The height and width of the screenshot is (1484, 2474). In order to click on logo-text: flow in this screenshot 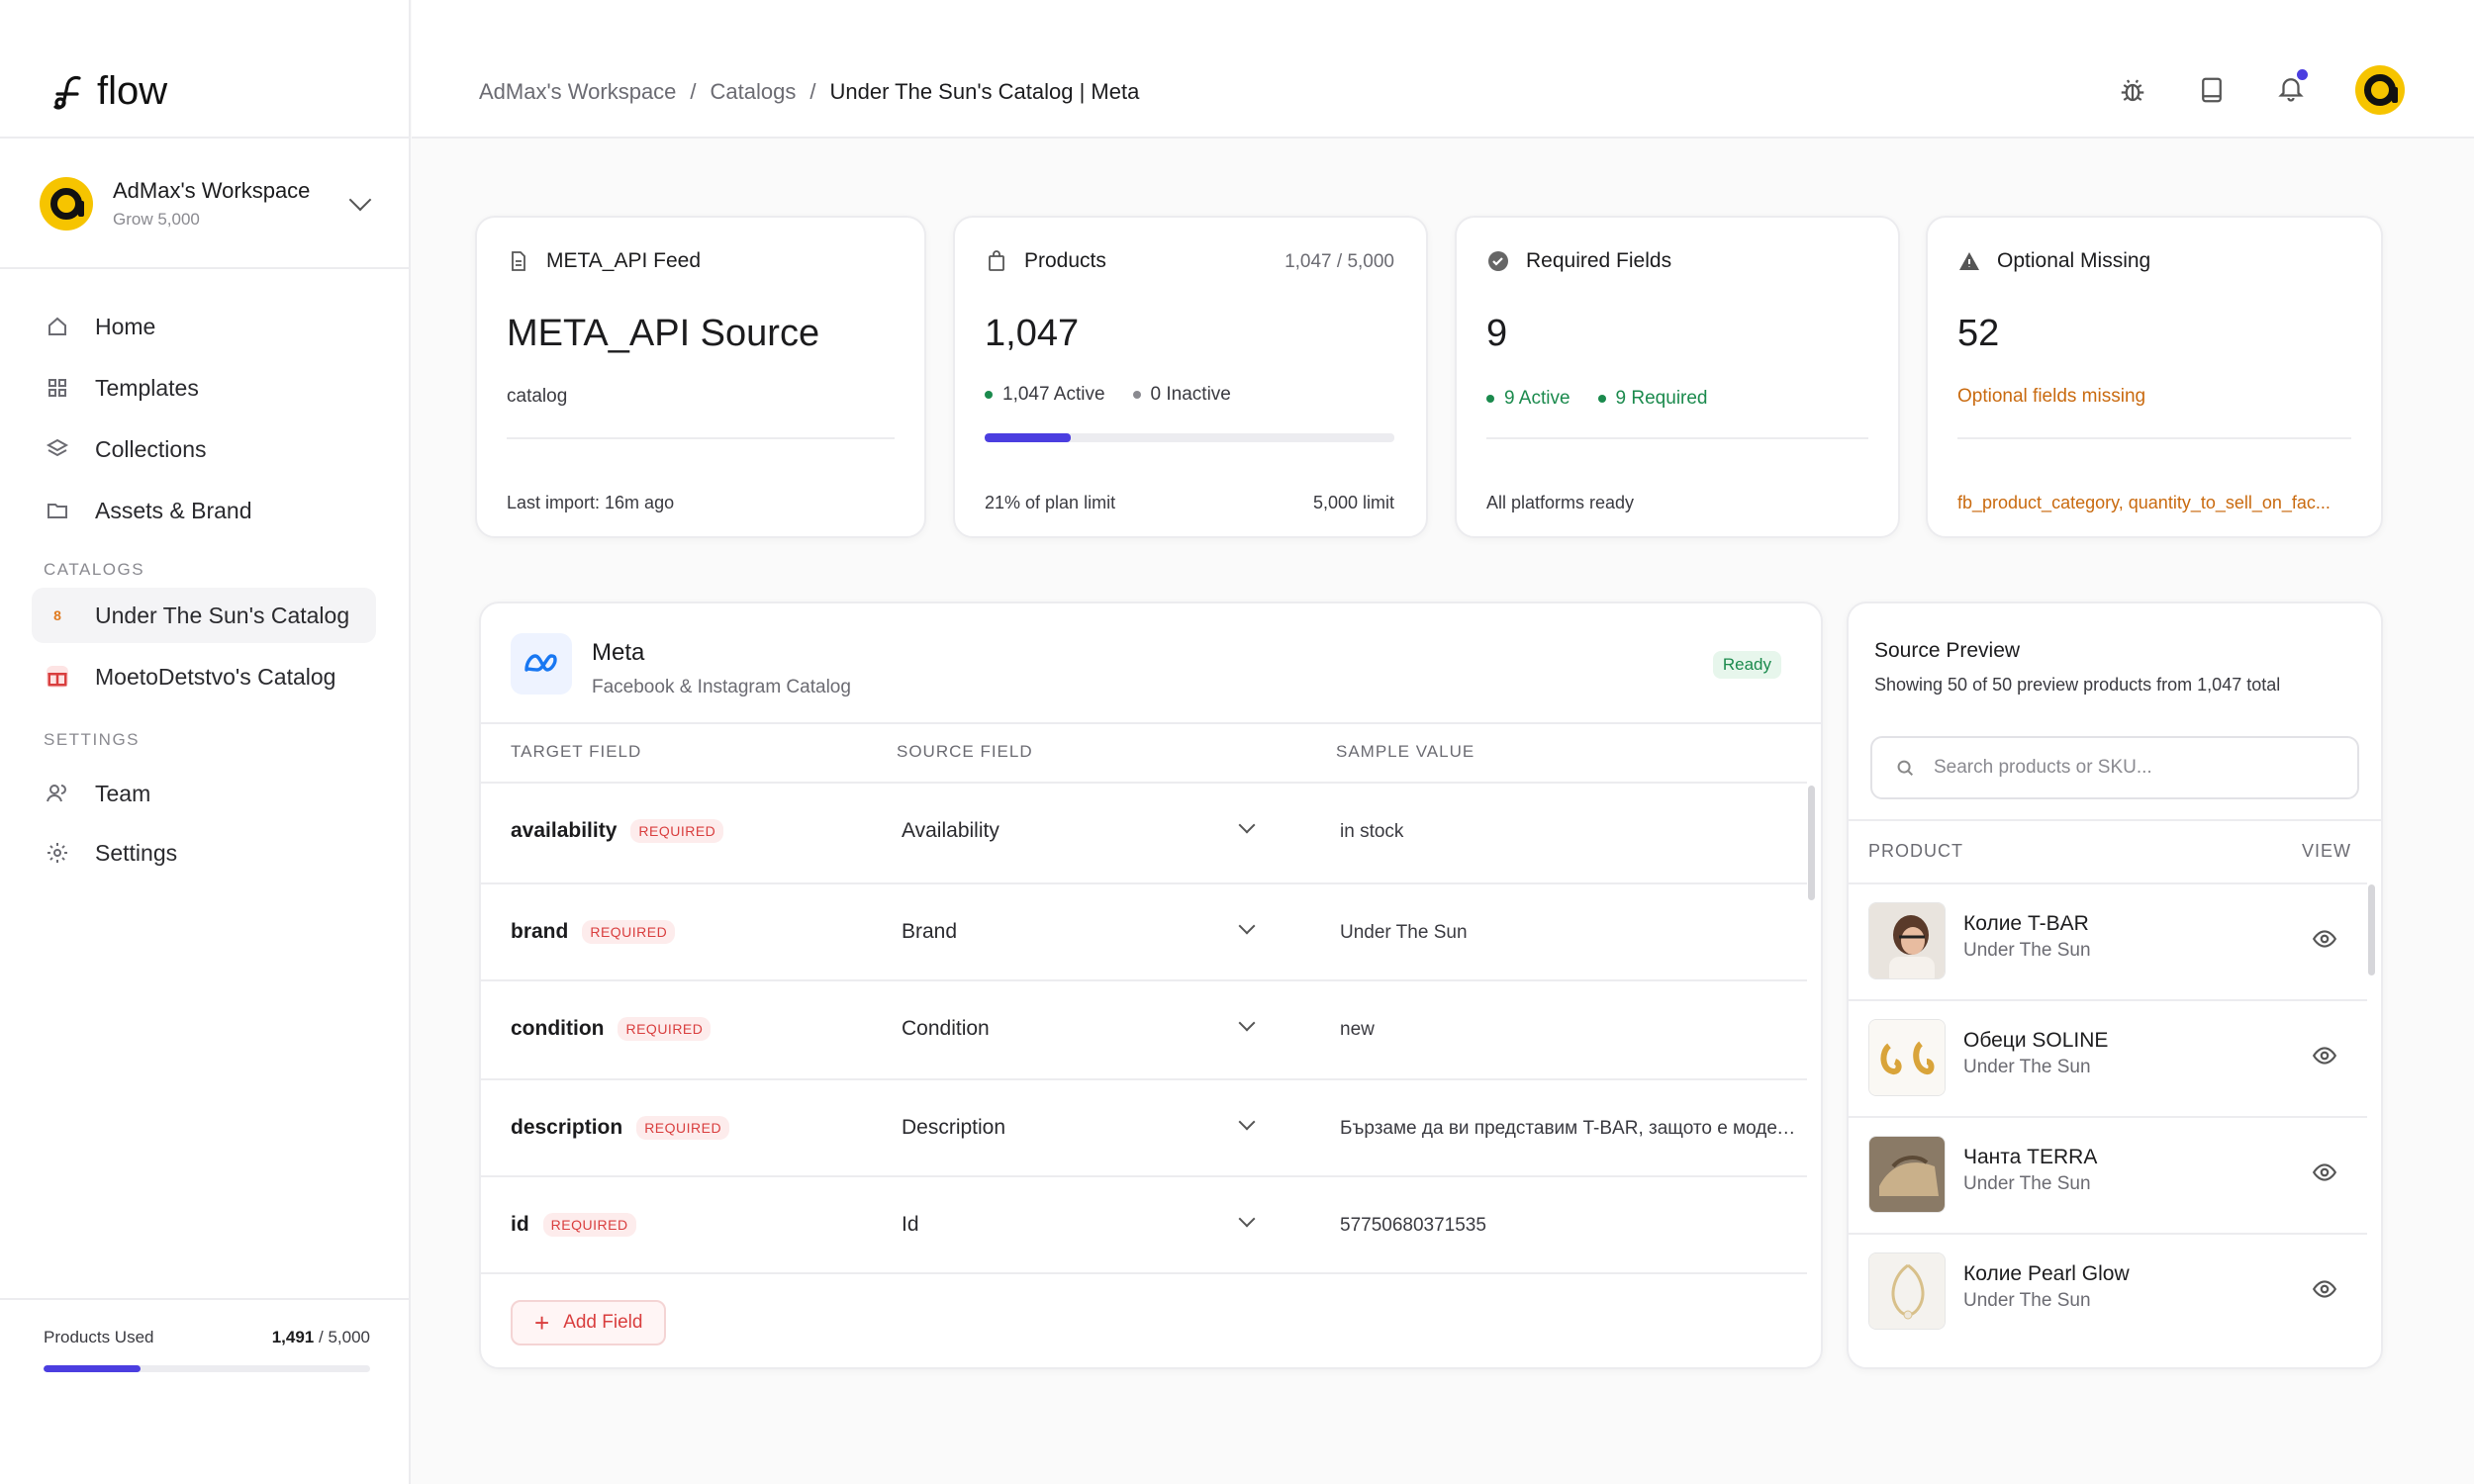, I will do `click(132, 91)`.